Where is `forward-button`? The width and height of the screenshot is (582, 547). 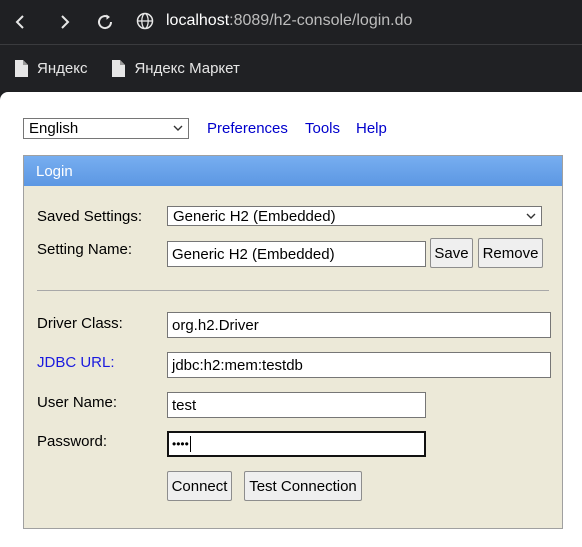 forward-button is located at coordinates (64, 22).